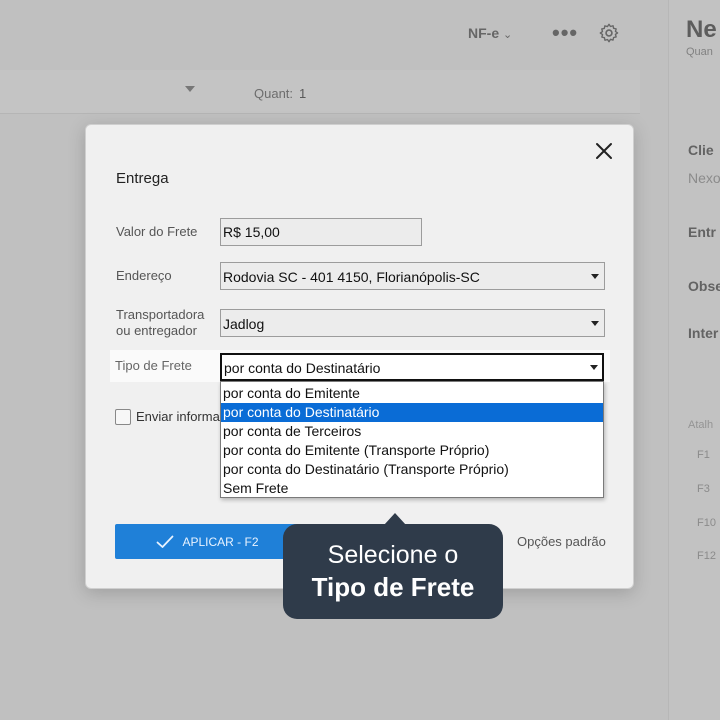  I want to click on default-options-link: Opções padrão, so click(561, 541).